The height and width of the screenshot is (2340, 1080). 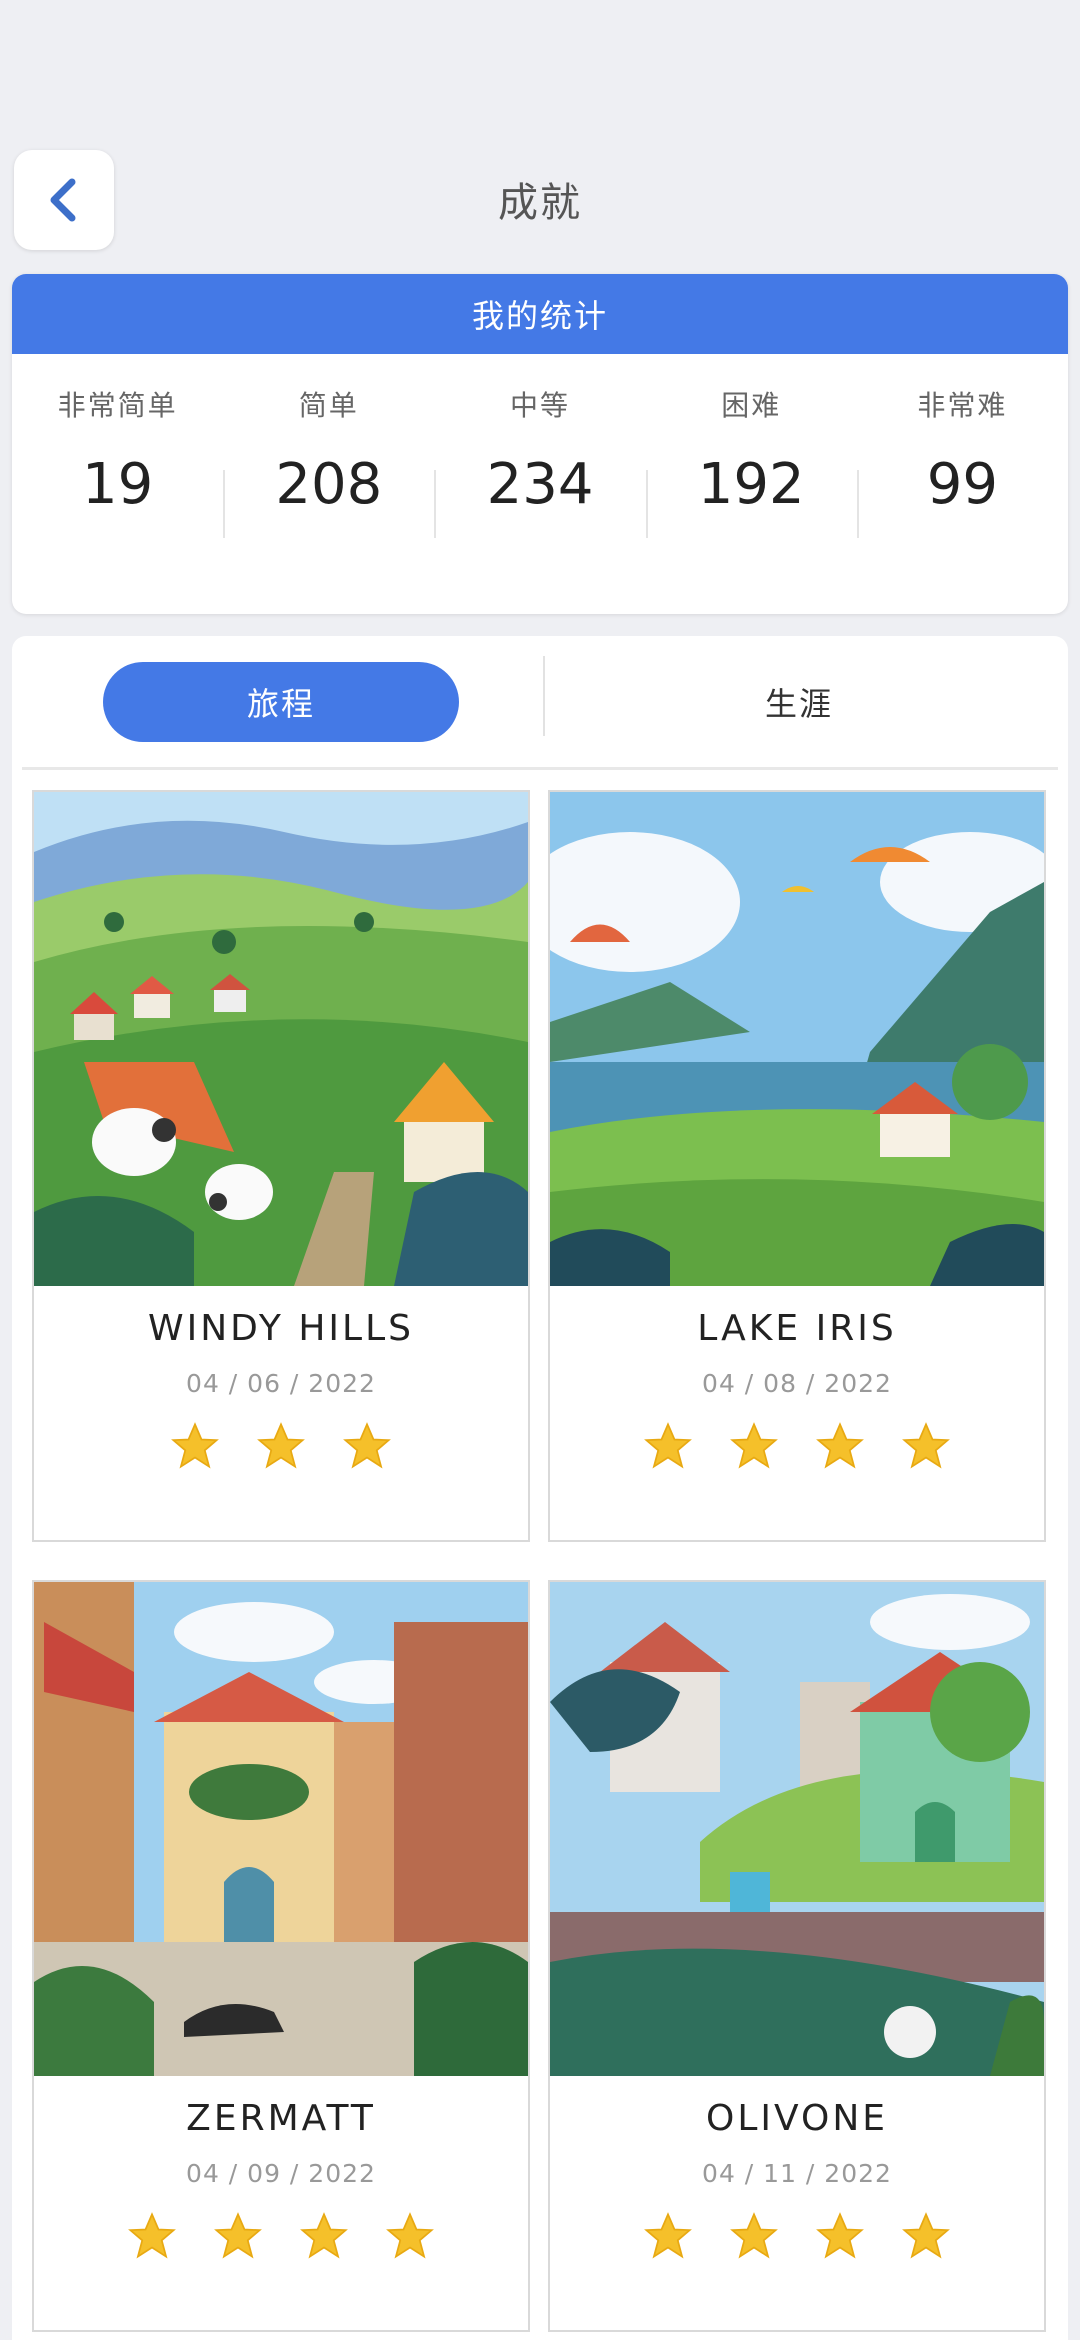 I want to click on stat-easy: 简单 208, so click(x=328, y=461).